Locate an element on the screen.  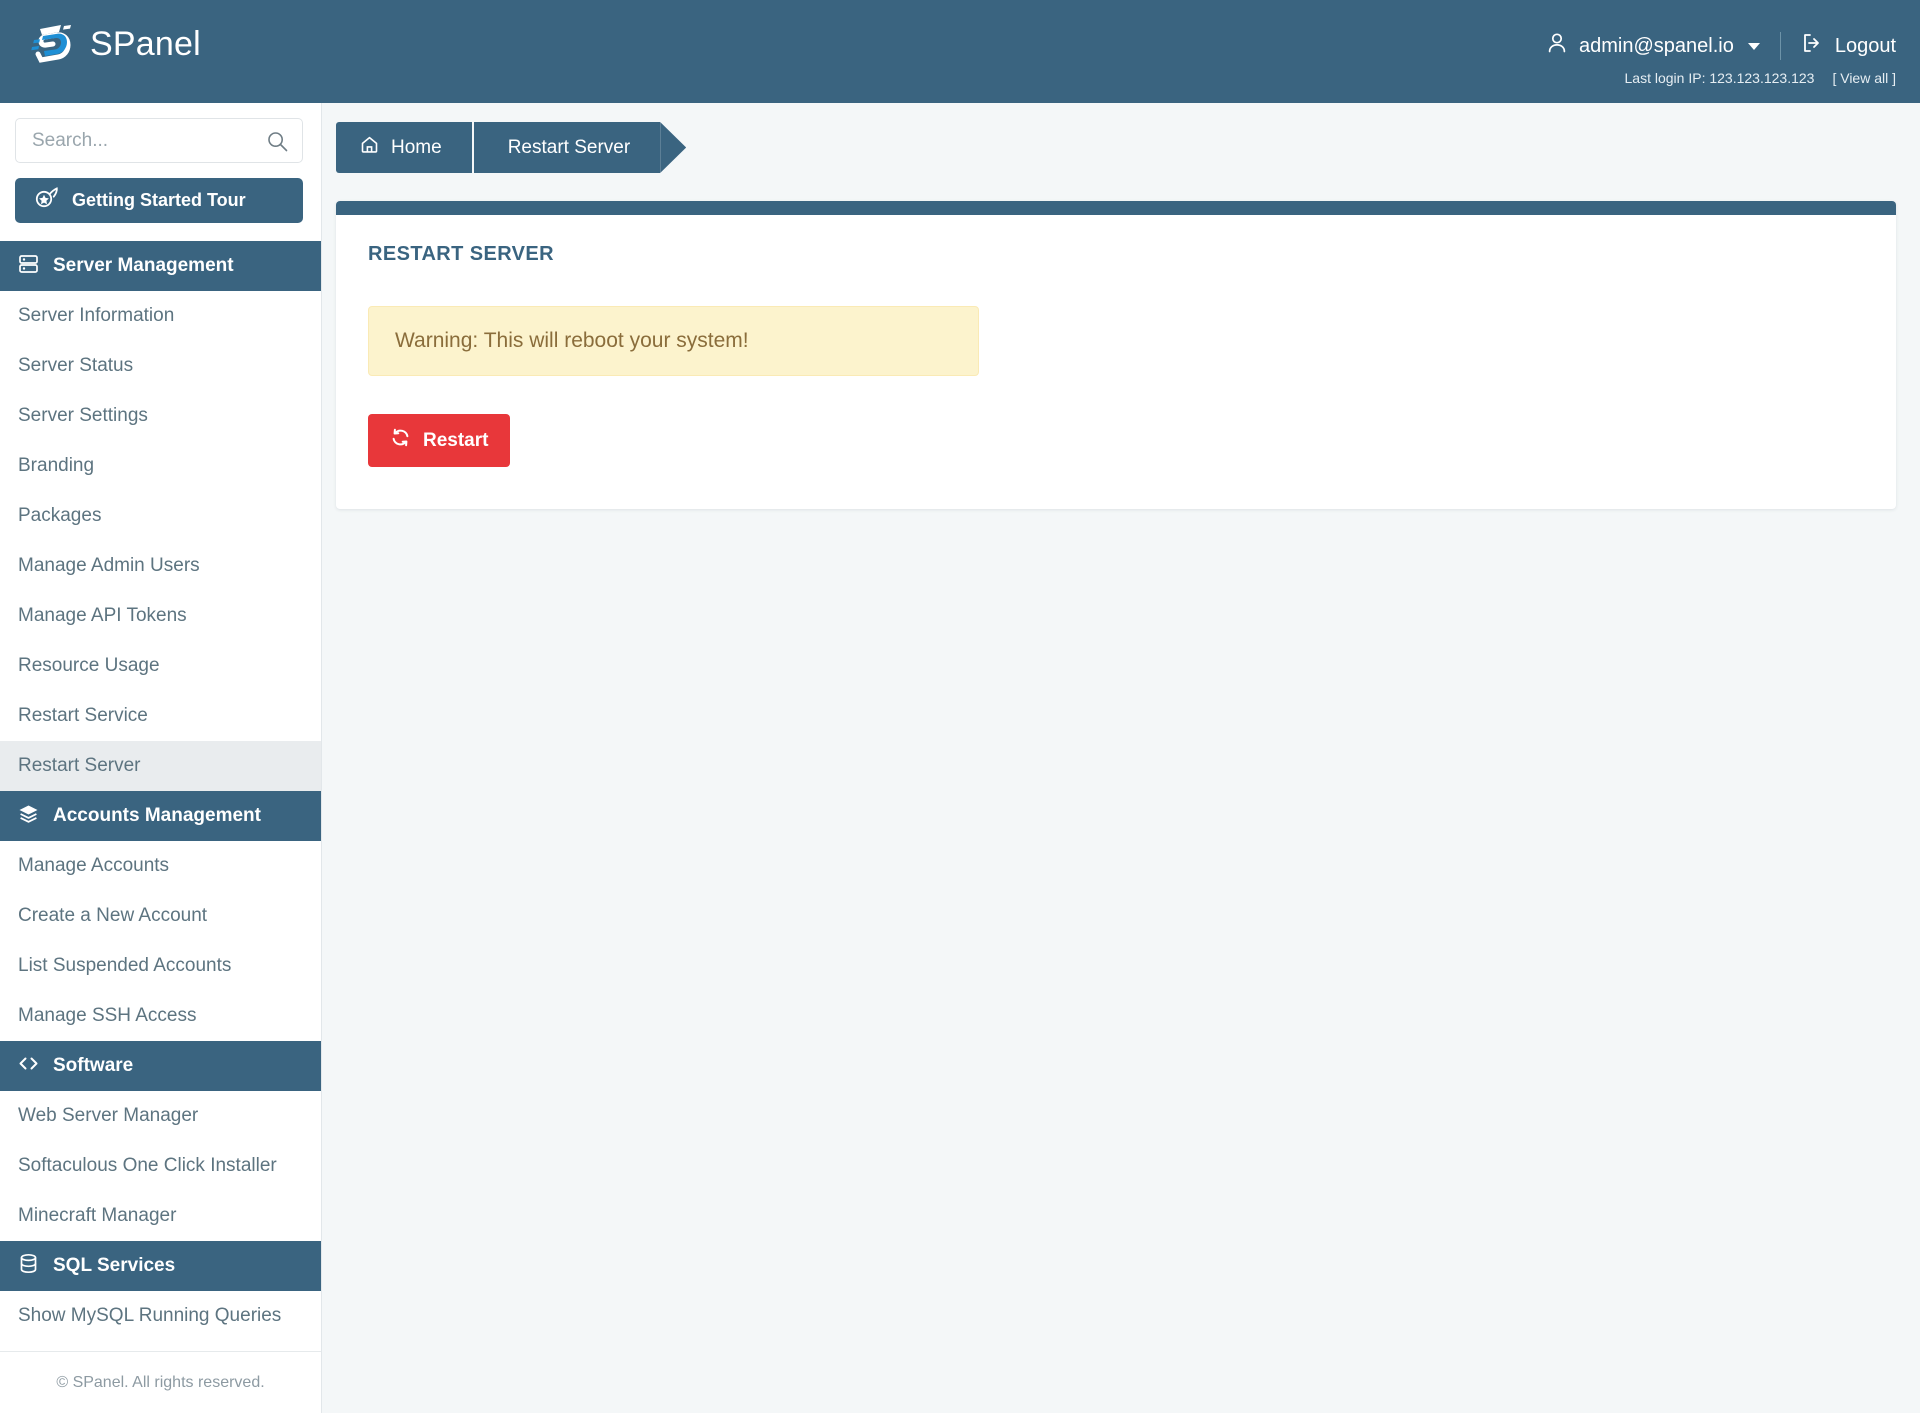
sidebar-item-show-mysql-running-queries: Show MySQL Running Queries is located at coordinates (160, 1316).